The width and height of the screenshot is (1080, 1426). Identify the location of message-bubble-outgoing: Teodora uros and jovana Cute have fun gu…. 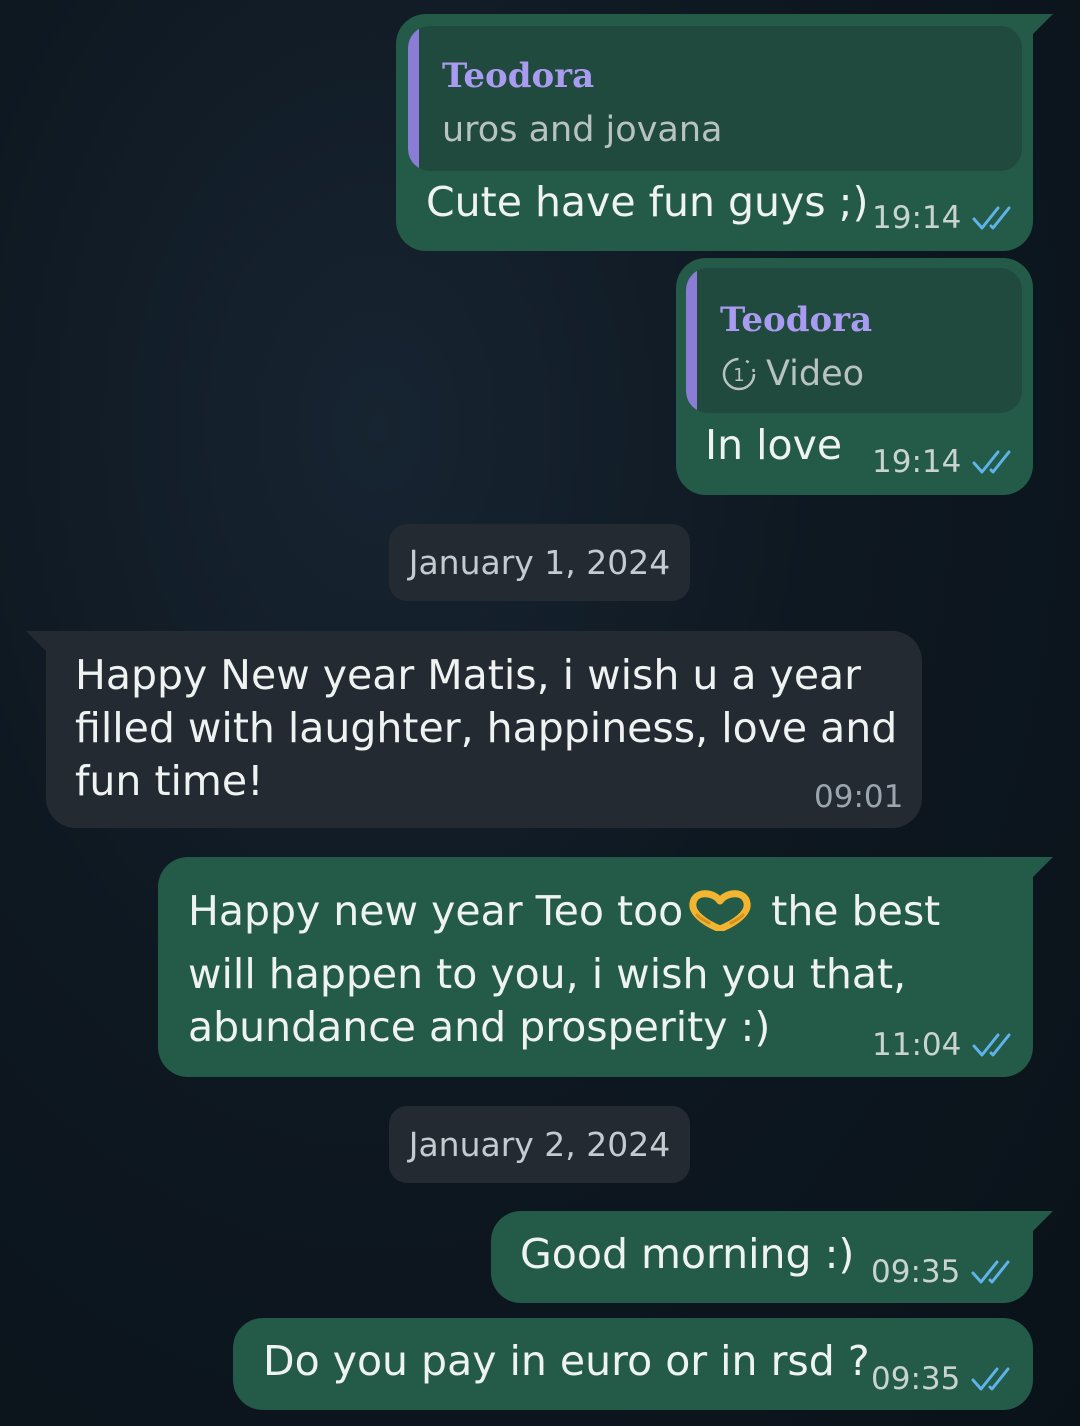
(724, 132).